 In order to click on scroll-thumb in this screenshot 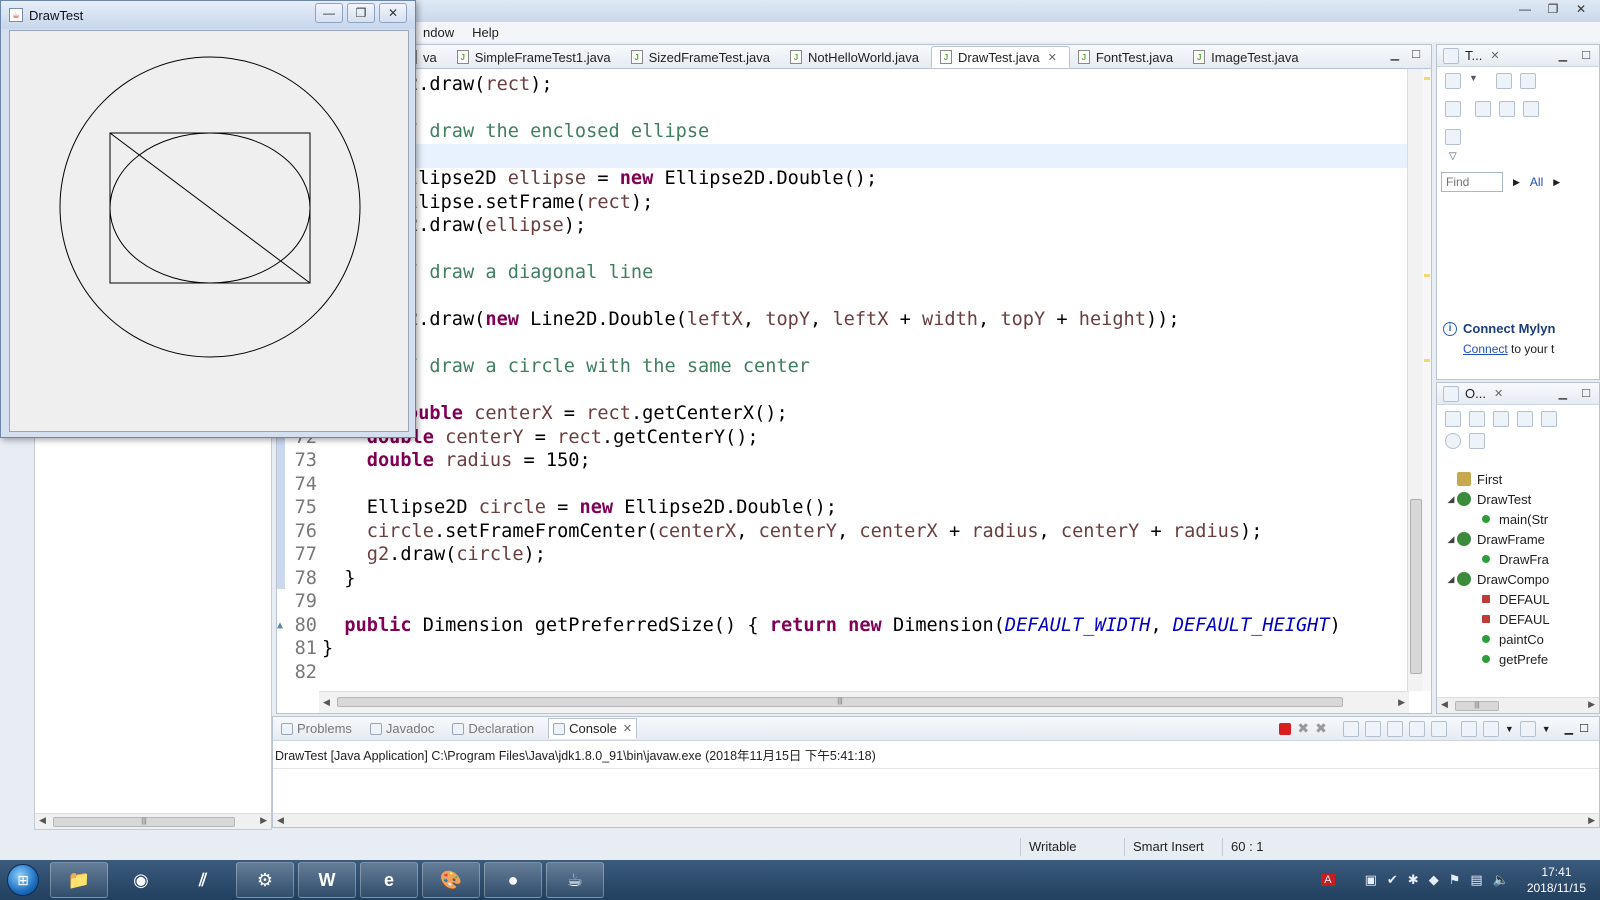, I will do `click(1416, 586)`.